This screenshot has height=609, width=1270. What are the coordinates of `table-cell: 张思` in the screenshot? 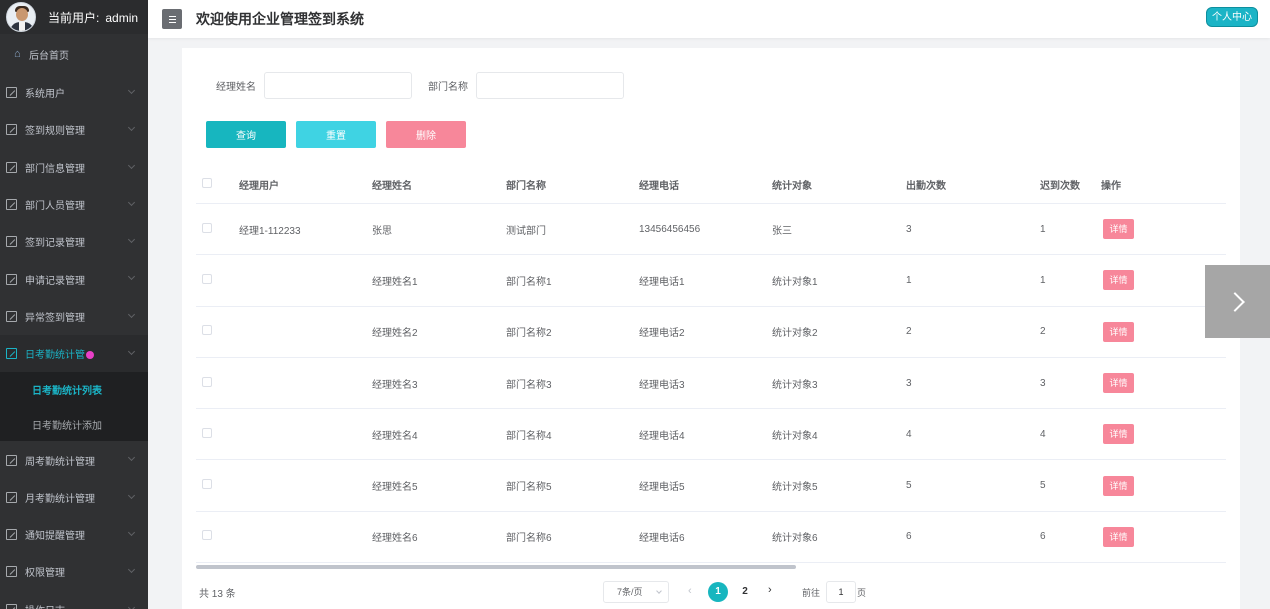 It's located at (382, 231).